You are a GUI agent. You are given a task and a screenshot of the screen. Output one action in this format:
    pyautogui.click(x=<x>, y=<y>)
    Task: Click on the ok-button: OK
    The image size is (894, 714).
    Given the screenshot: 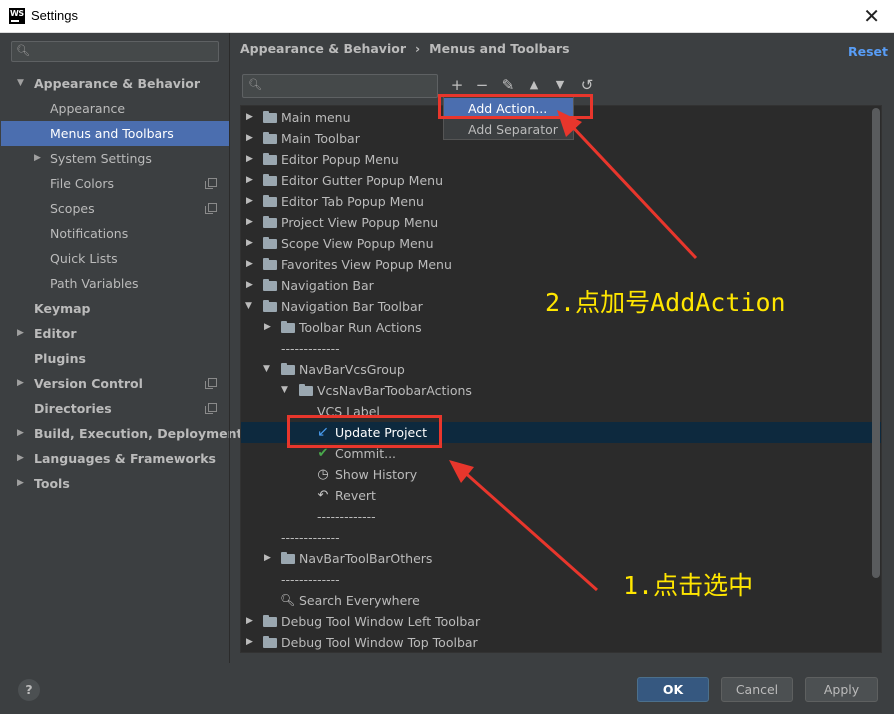 What is the action you would take?
    pyautogui.click(x=673, y=689)
    